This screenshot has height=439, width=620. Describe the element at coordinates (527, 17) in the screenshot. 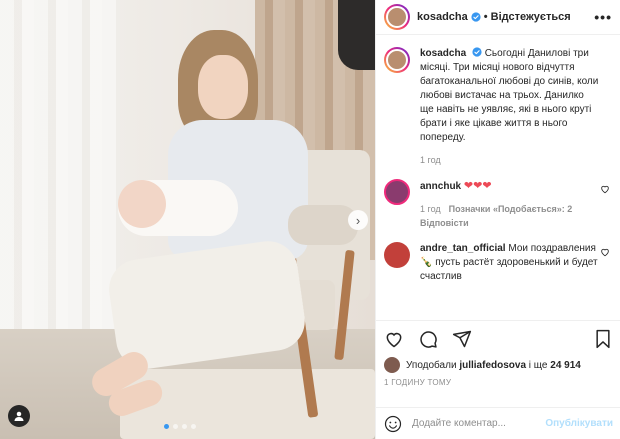

I see `follow-status-button: • Відстежується` at that location.